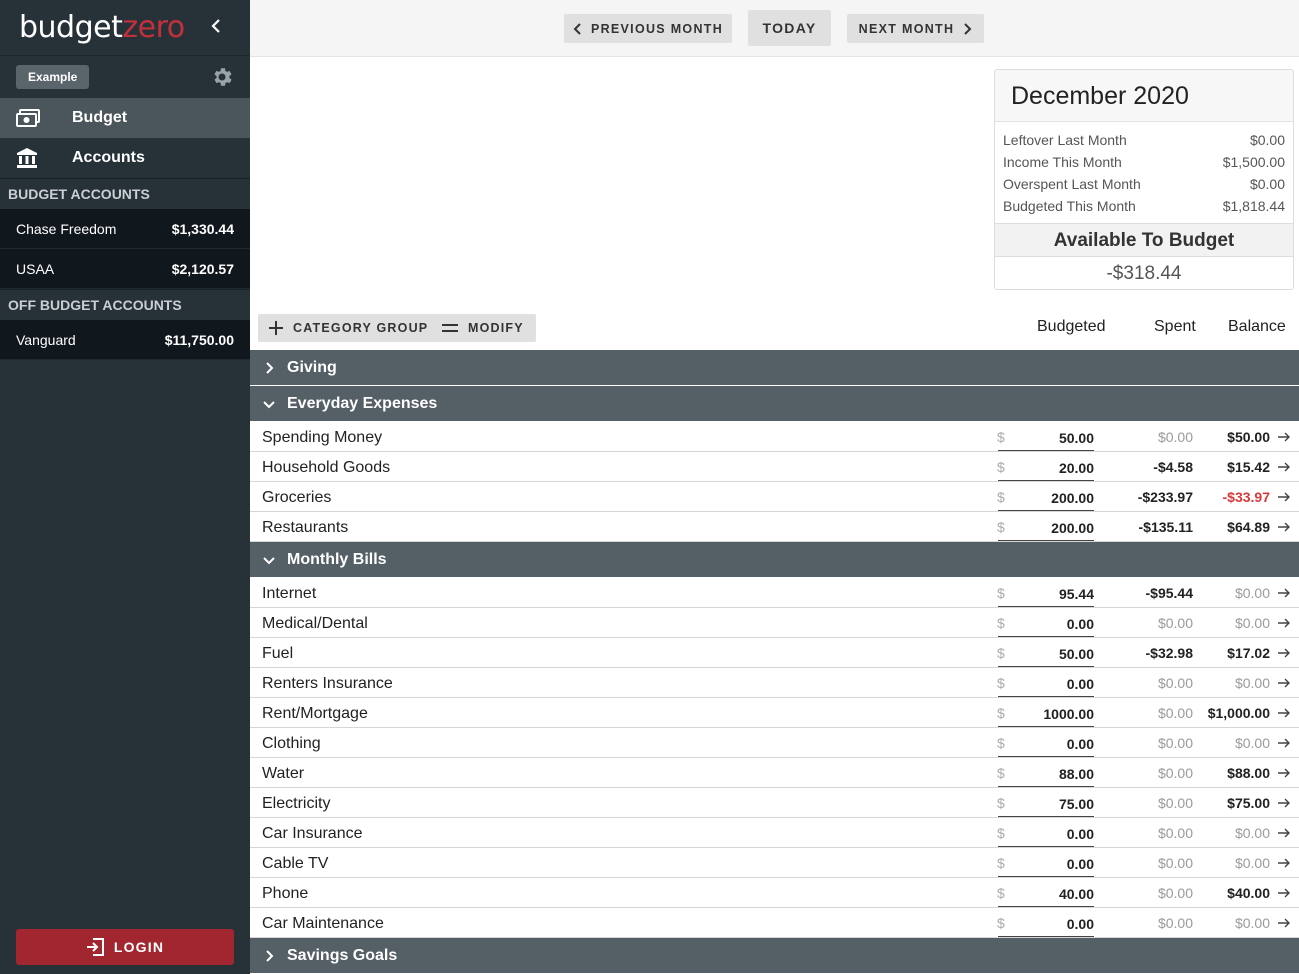 The height and width of the screenshot is (974, 1299). I want to click on budget-chip: Example, so click(53, 77).